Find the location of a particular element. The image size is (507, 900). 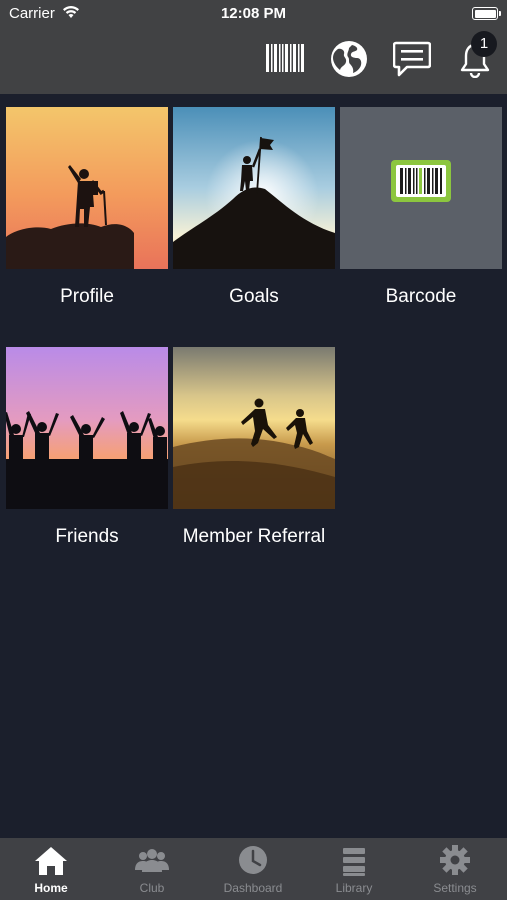

library-icon is located at coordinates (354, 862).